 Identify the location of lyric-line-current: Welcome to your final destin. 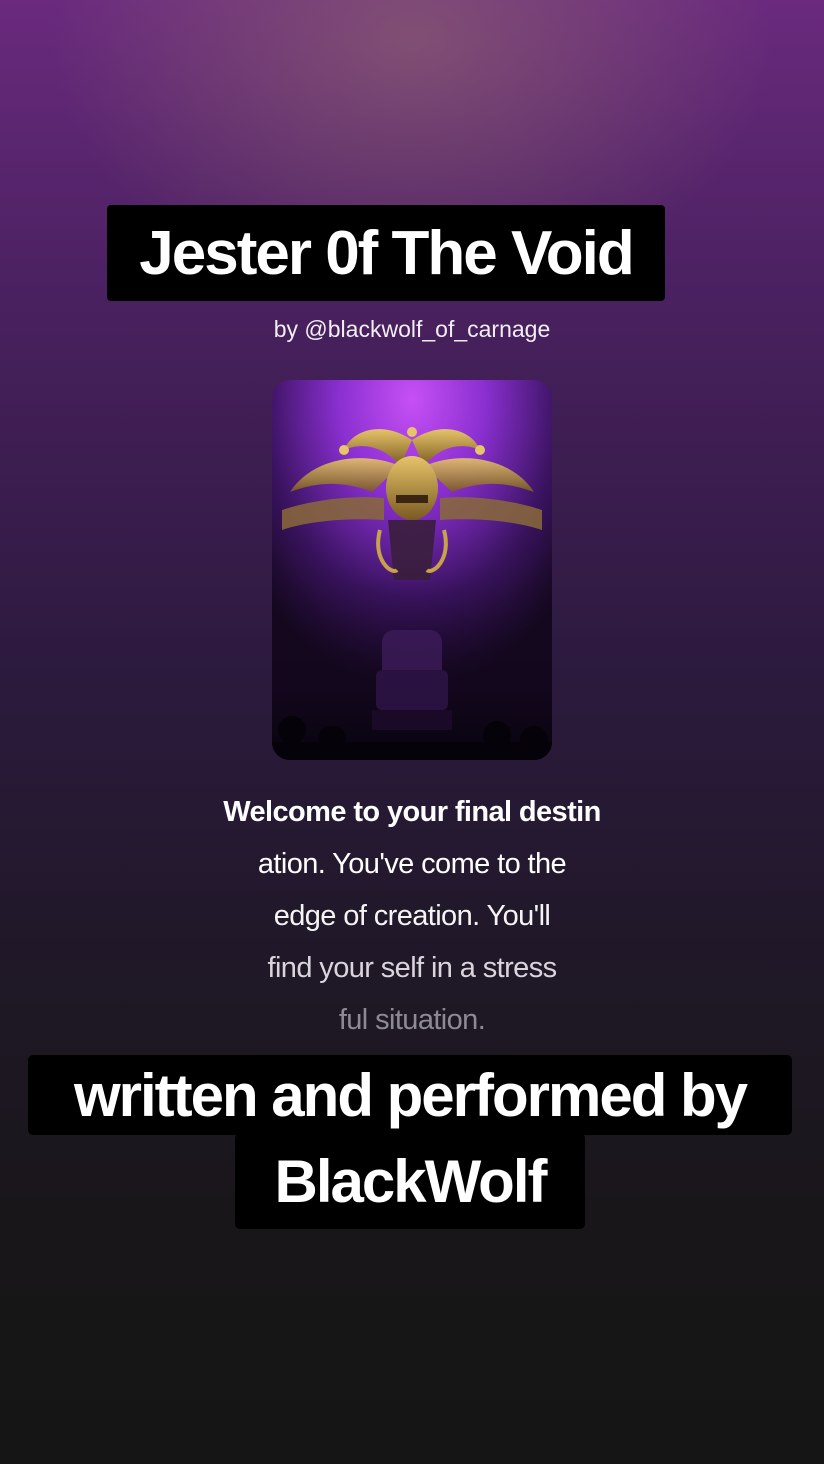
(412, 812).